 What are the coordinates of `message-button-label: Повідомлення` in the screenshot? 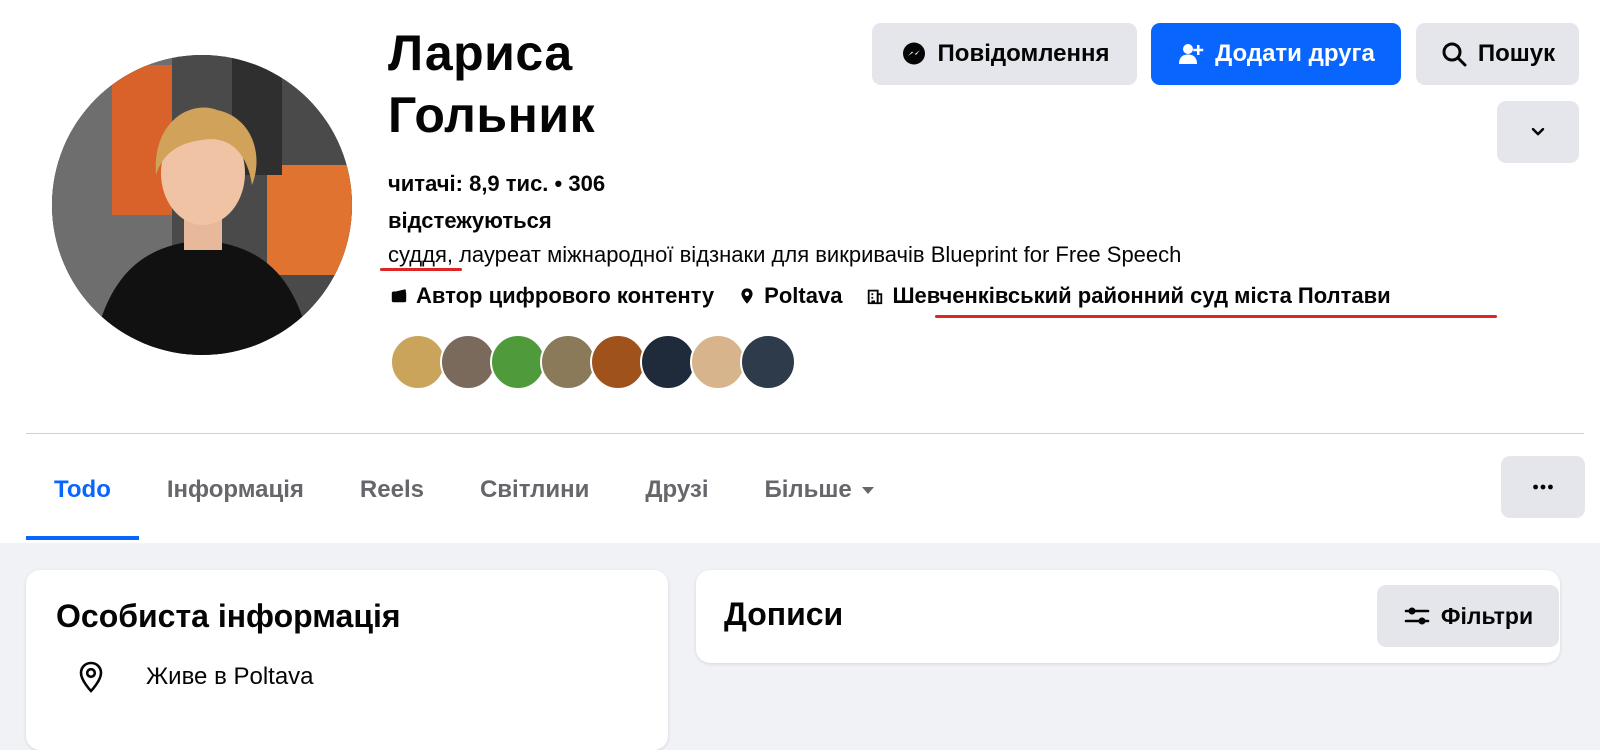 It's located at (1023, 53).